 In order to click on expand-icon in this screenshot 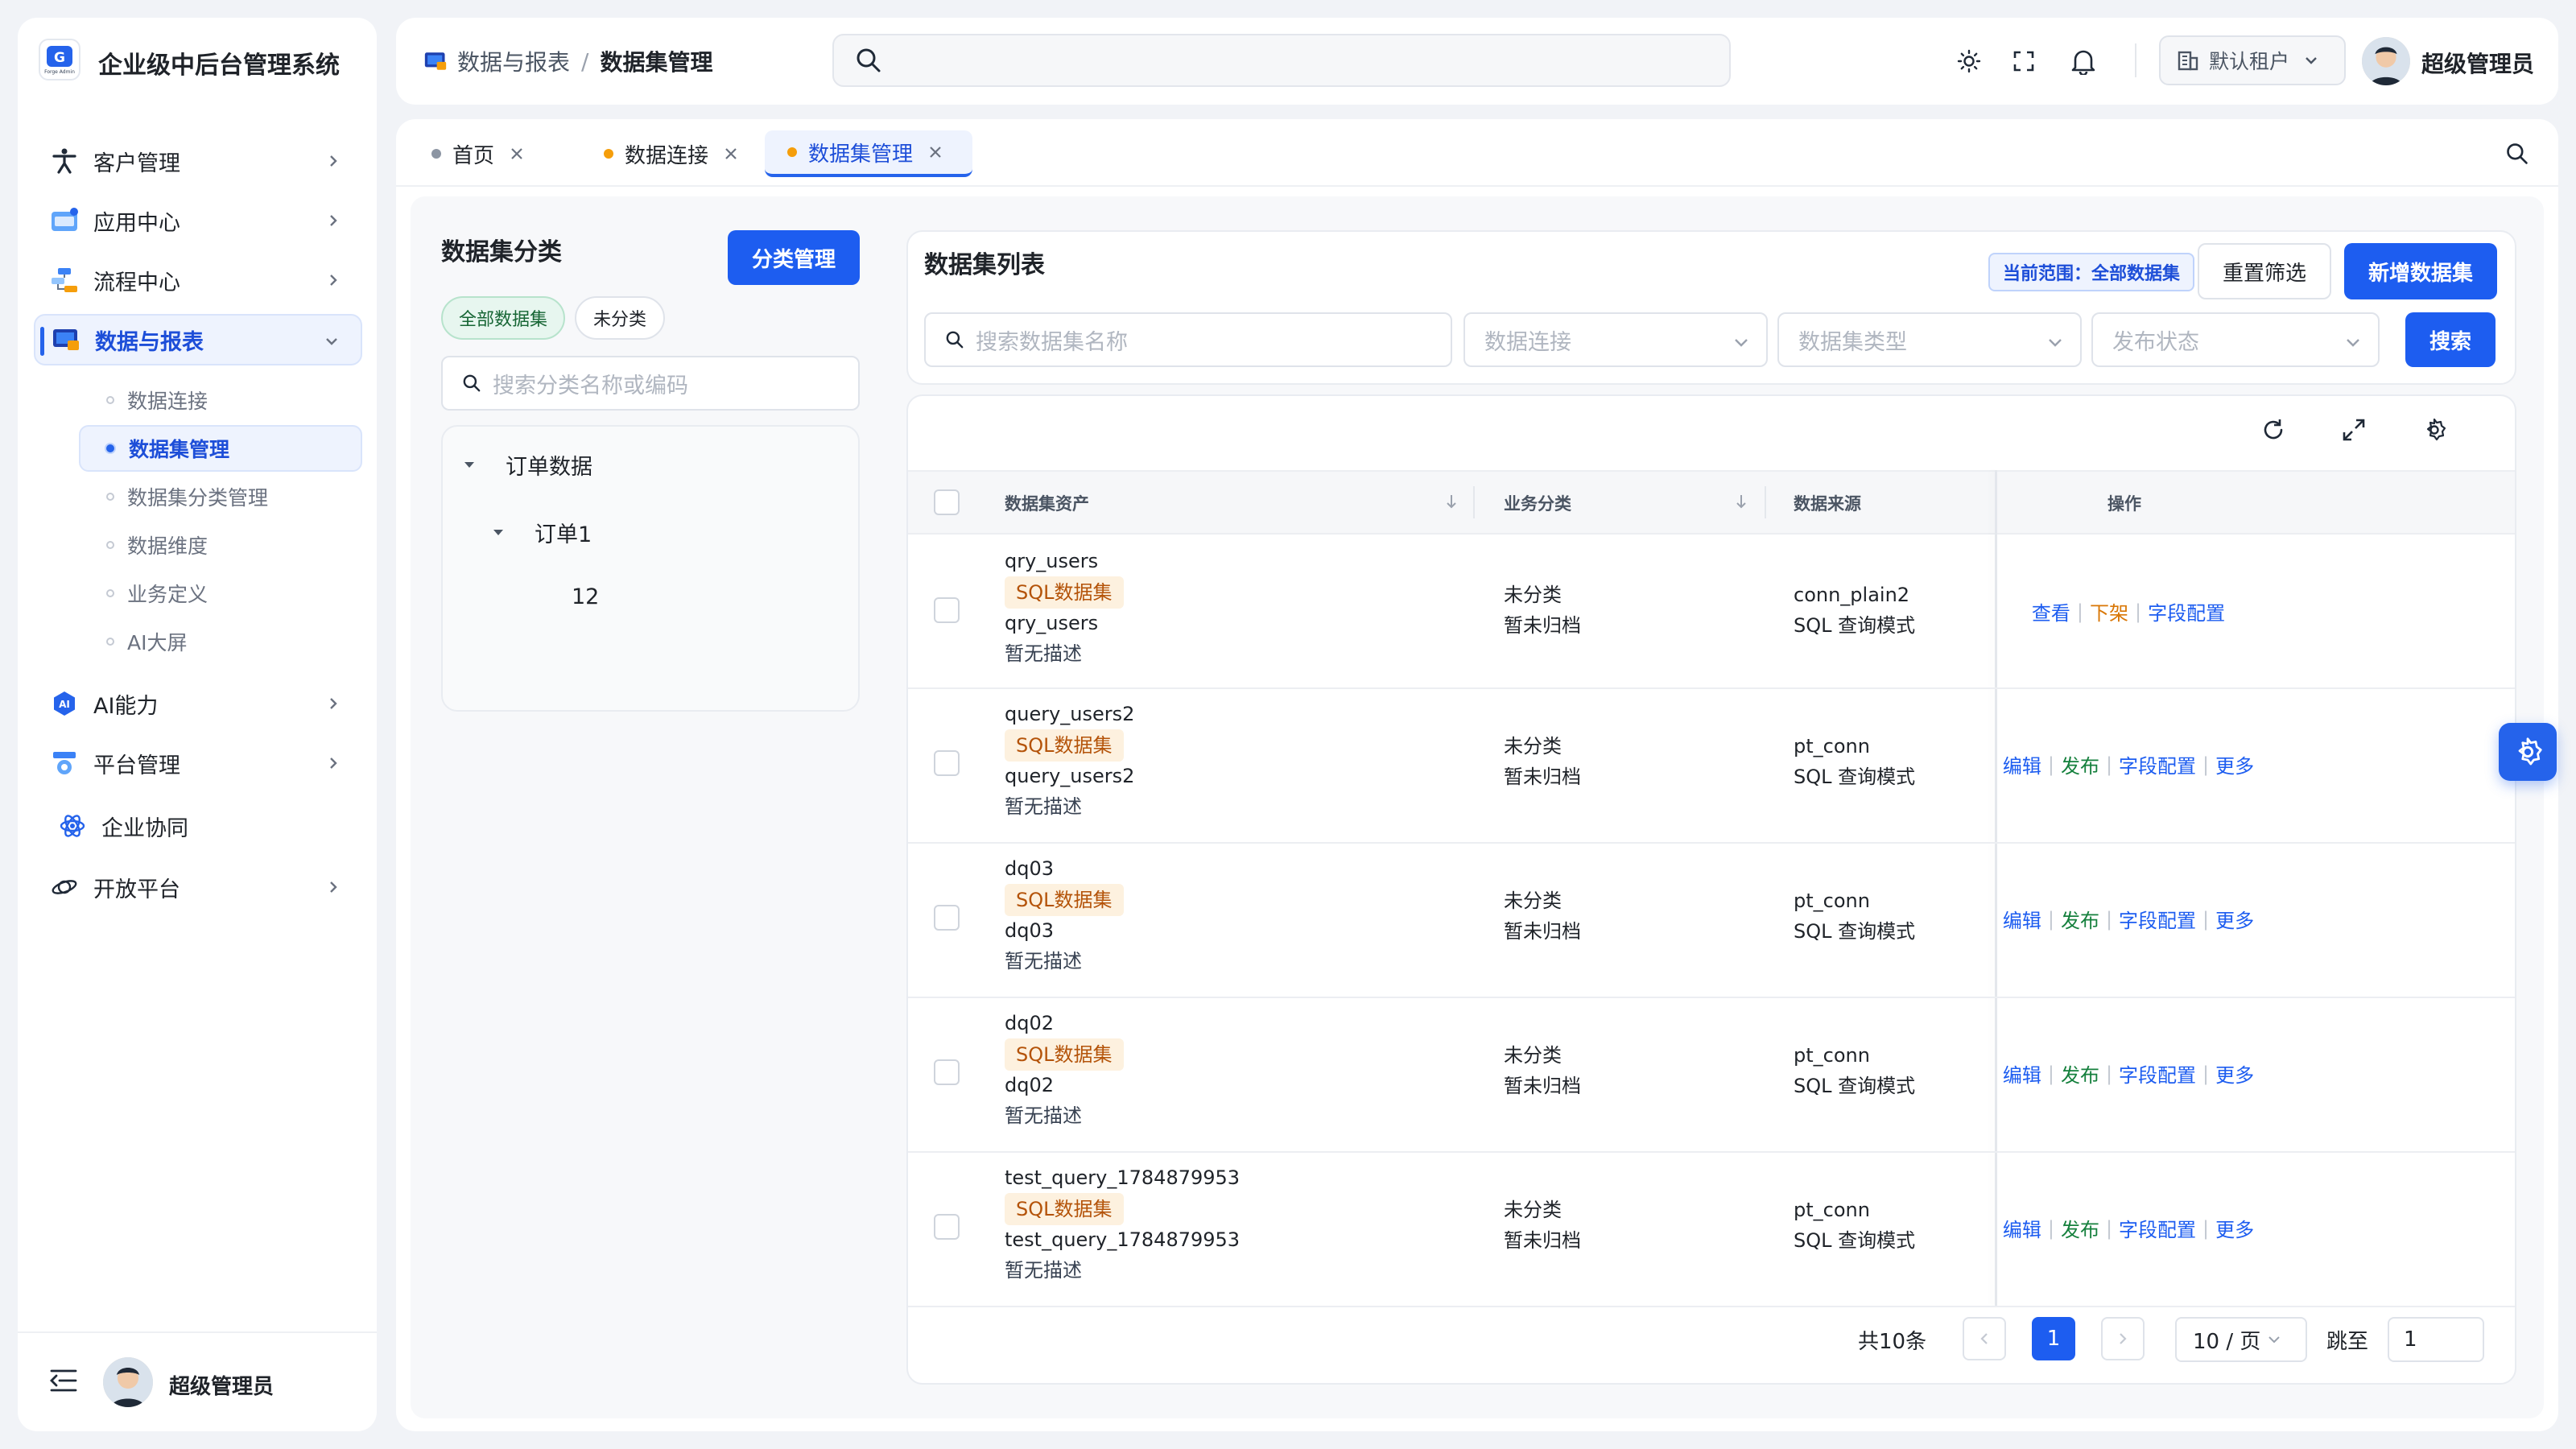, I will do `click(2354, 430)`.